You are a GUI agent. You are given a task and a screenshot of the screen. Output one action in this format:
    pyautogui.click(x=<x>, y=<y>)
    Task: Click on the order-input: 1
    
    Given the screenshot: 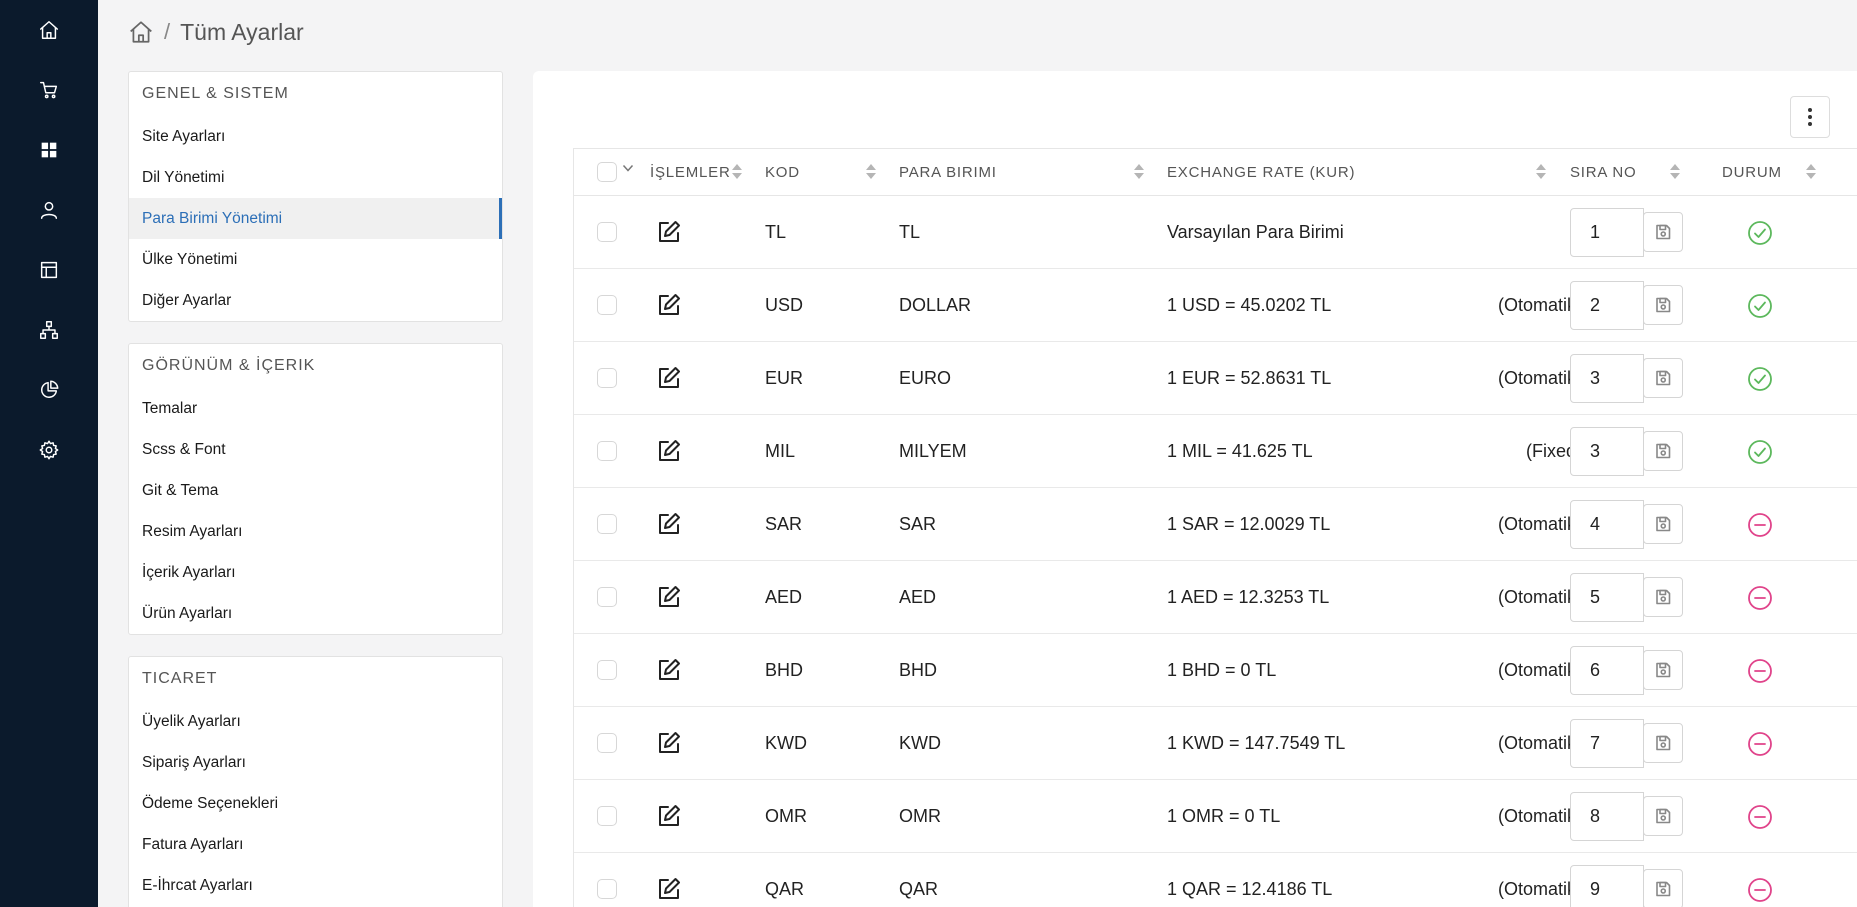 What is the action you would take?
    pyautogui.click(x=1607, y=232)
    